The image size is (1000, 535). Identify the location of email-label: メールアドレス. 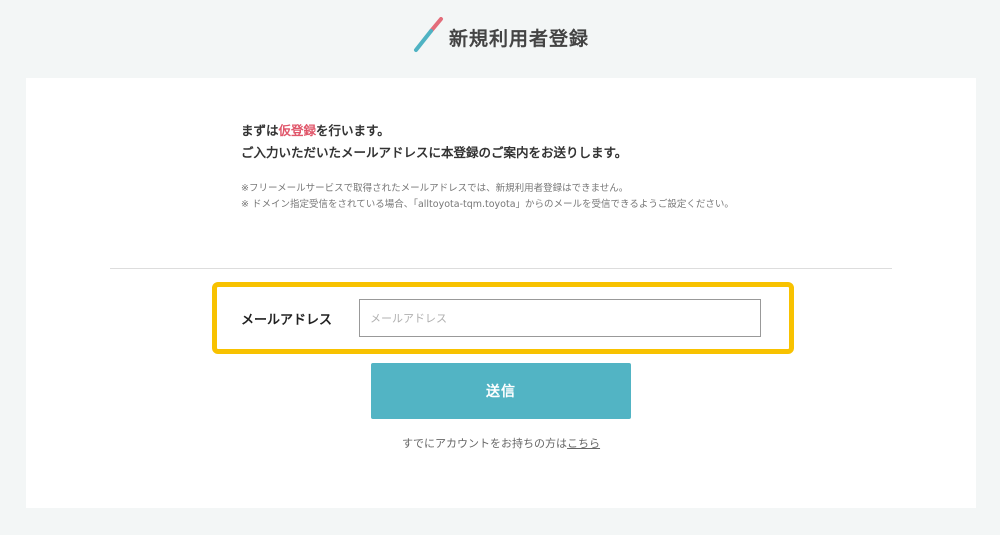
(287, 320).